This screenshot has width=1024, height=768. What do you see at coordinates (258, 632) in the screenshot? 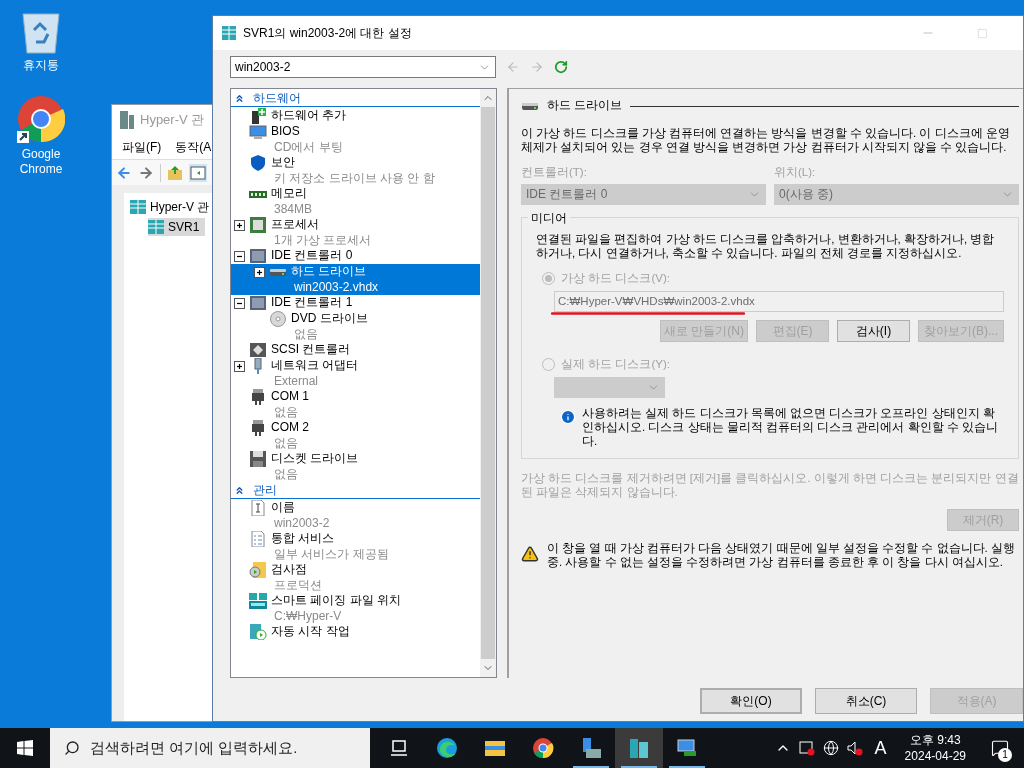
I see `play-document-icon` at bounding box center [258, 632].